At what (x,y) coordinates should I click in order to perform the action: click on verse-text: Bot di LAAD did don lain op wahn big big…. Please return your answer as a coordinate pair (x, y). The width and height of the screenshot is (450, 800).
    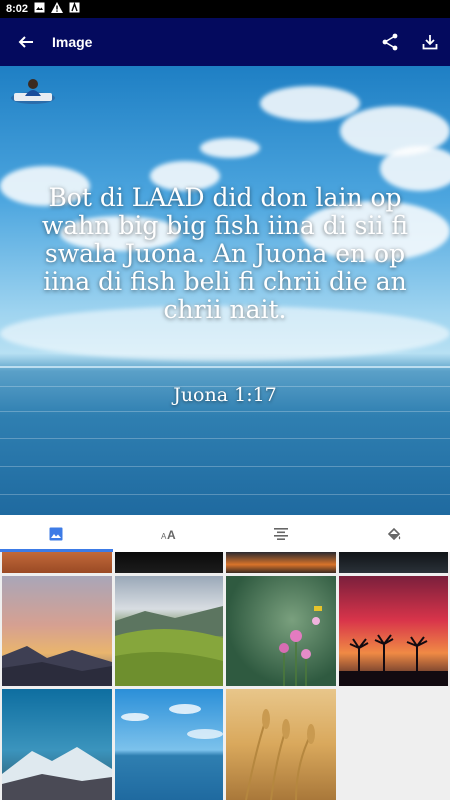
    Looking at the image, I should click on (225, 253).